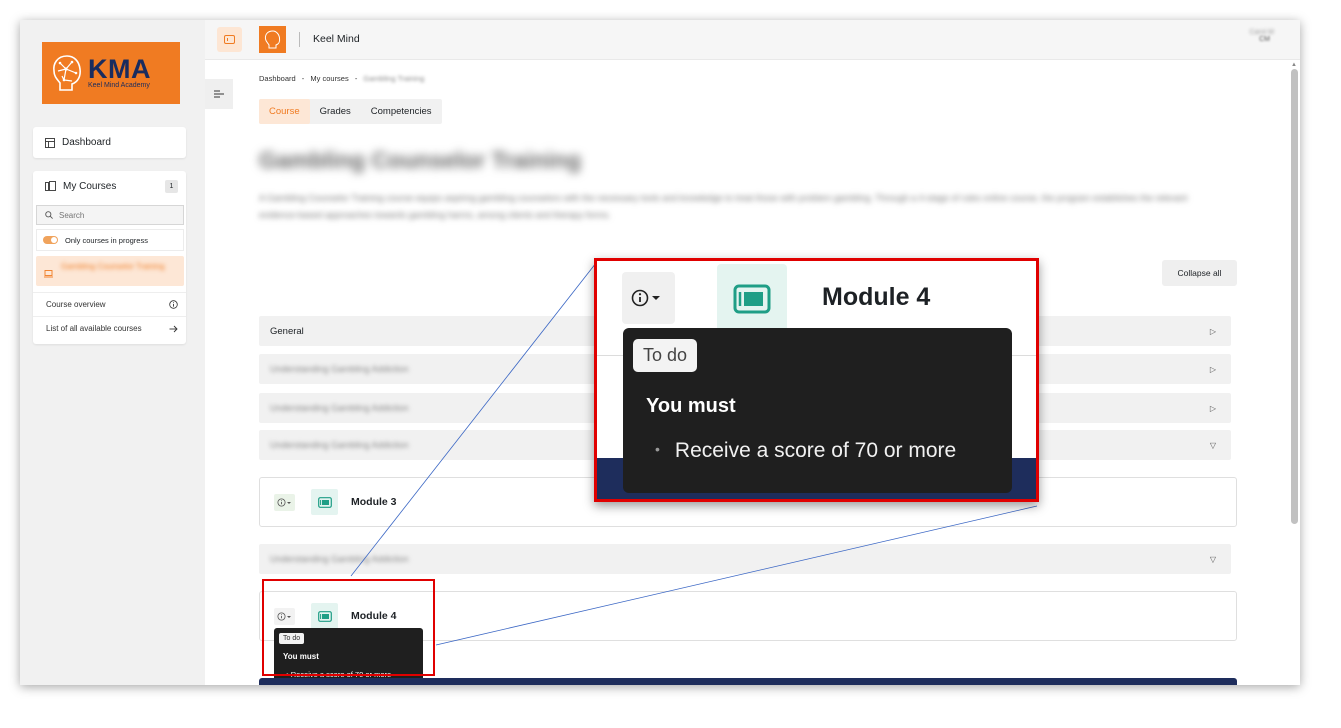 The height and width of the screenshot is (728, 1341). What do you see at coordinates (745, 559) in the screenshot?
I see `section-item: Understanding Gambling Addiction ▽` at bounding box center [745, 559].